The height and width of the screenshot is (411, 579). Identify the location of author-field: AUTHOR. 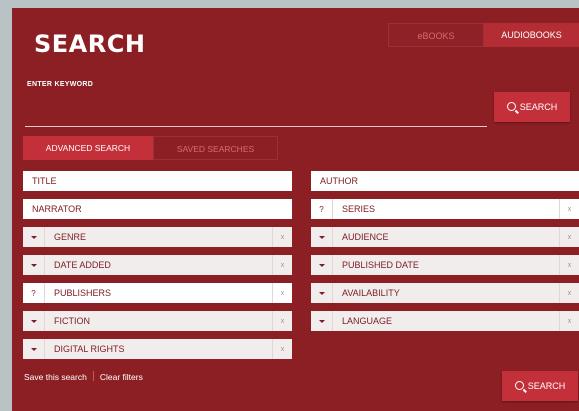
(445, 181).